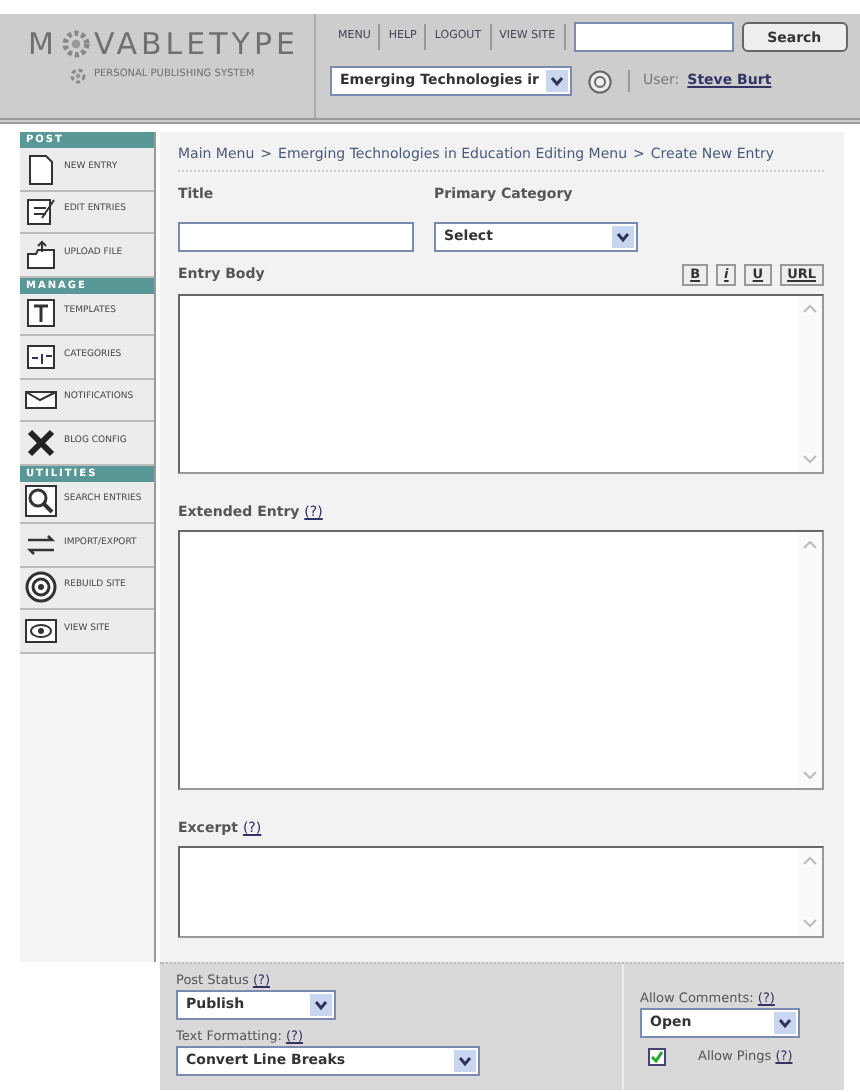 The width and height of the screenshot is (860, 1092). I want to click on excerpt-field, so click(501, 892).